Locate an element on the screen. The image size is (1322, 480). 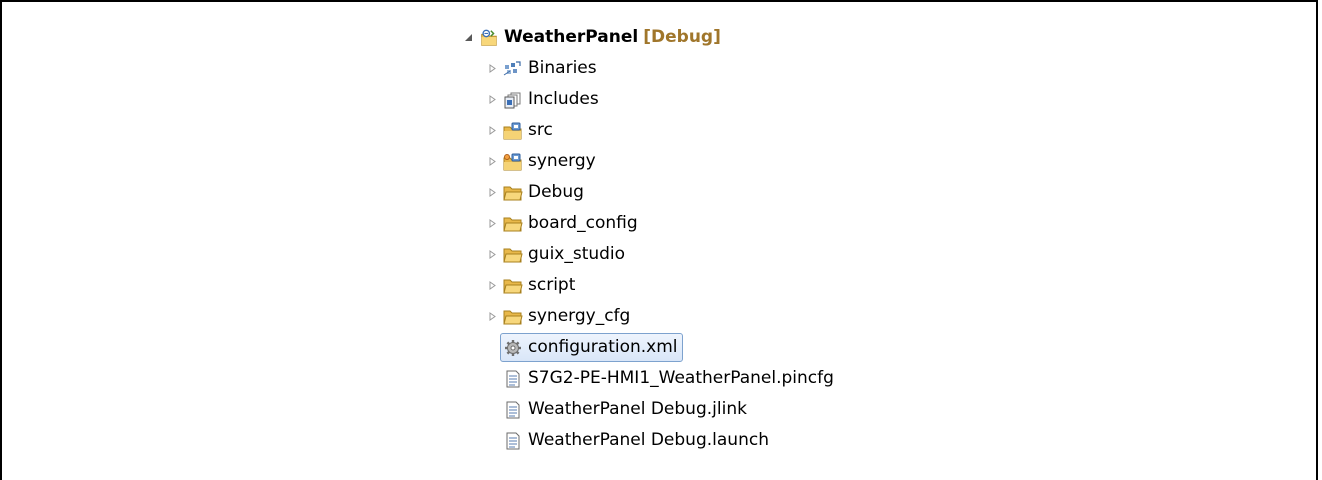
binaries-icon is located at coordinates (513, 69).